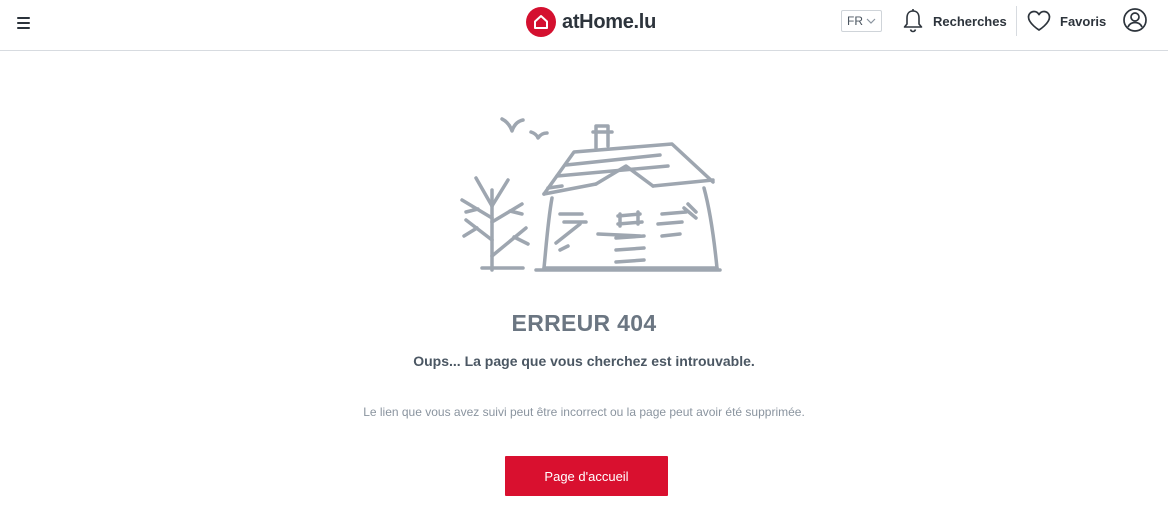  I want to click on favorites-link: Favoris, so click(1066, 21).